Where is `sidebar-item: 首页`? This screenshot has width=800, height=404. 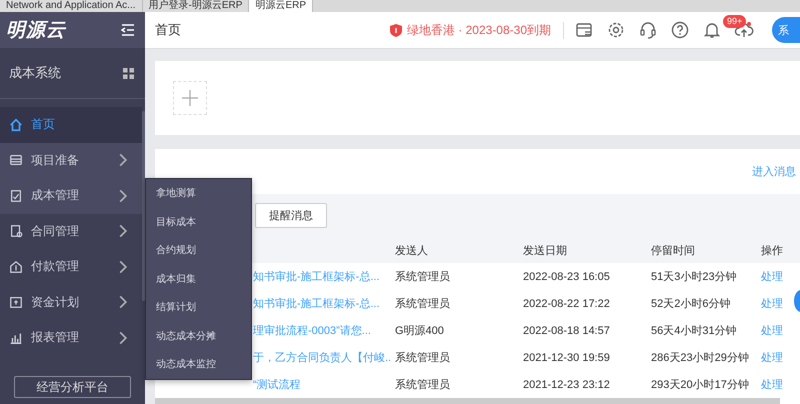 sidebar-item: 首页 is located at coordinates (71, 124).